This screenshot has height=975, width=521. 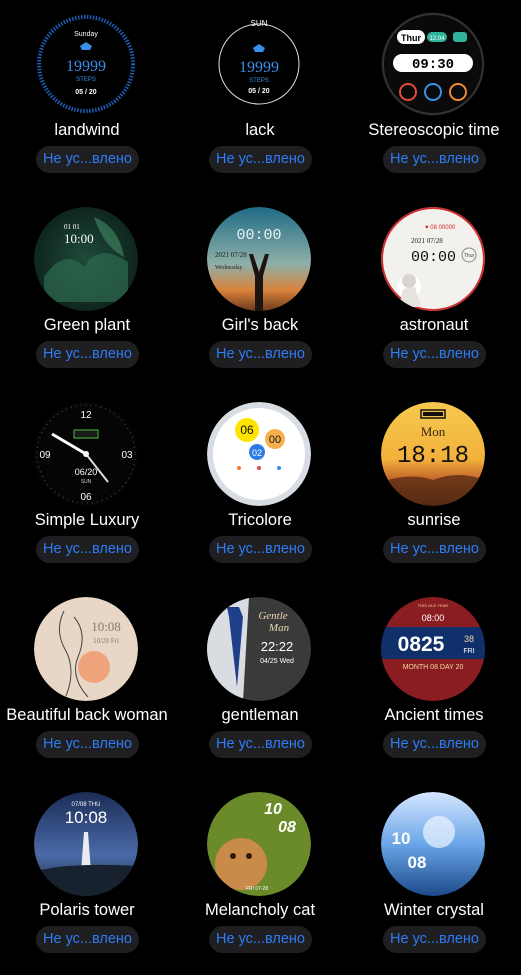 I want to click on face-time: 09:30, so click(x=433, y=65).